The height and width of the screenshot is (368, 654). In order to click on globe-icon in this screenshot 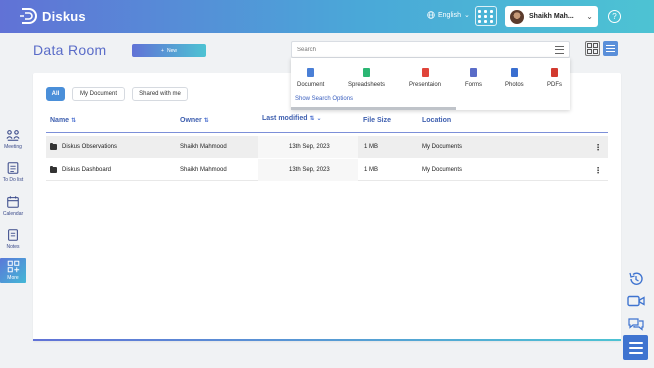, I will do `click(431, 15)`.